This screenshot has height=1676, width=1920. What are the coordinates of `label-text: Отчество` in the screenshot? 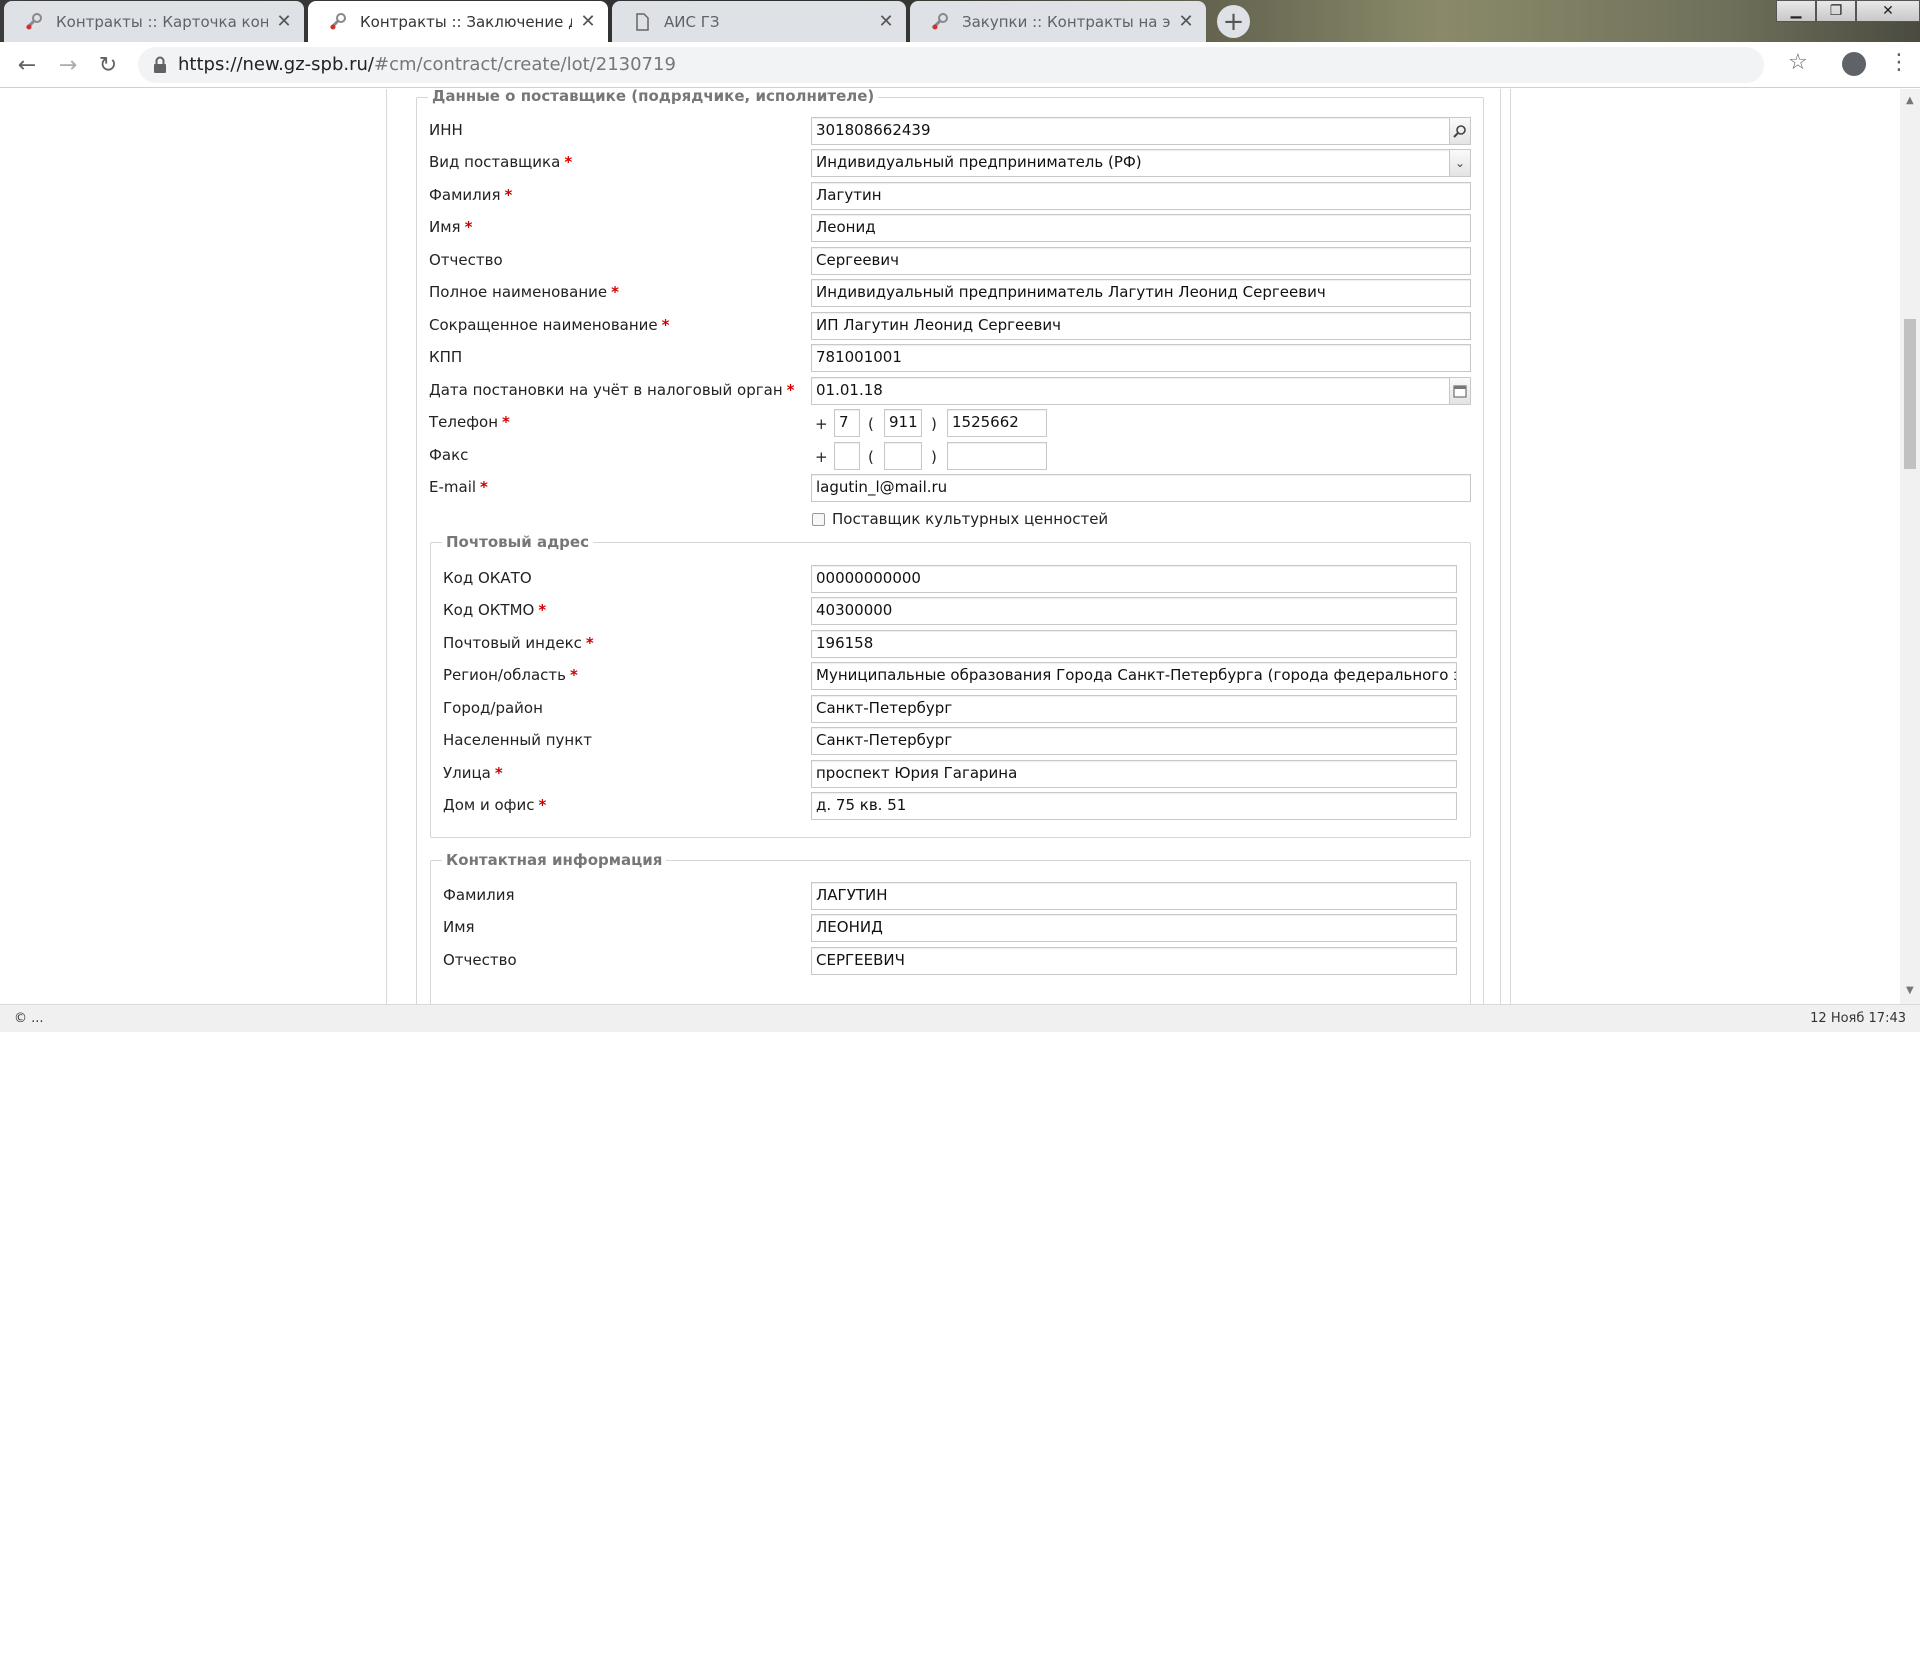 It's located at (466, 260).